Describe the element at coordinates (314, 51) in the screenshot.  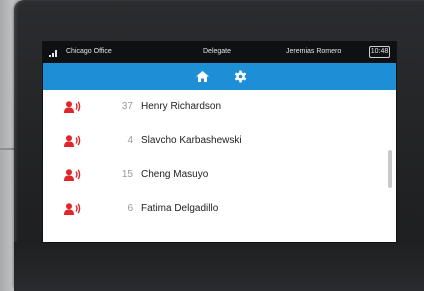
I see `user-name-label: Jeremias Romero` at that location.